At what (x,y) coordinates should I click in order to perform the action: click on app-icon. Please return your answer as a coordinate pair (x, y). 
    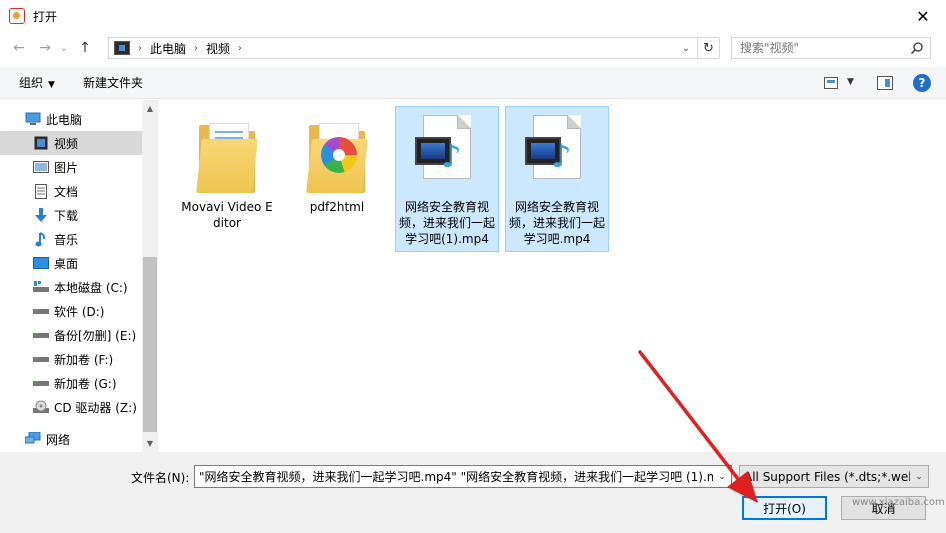
    Looking at the image, I should click on (17, 16).